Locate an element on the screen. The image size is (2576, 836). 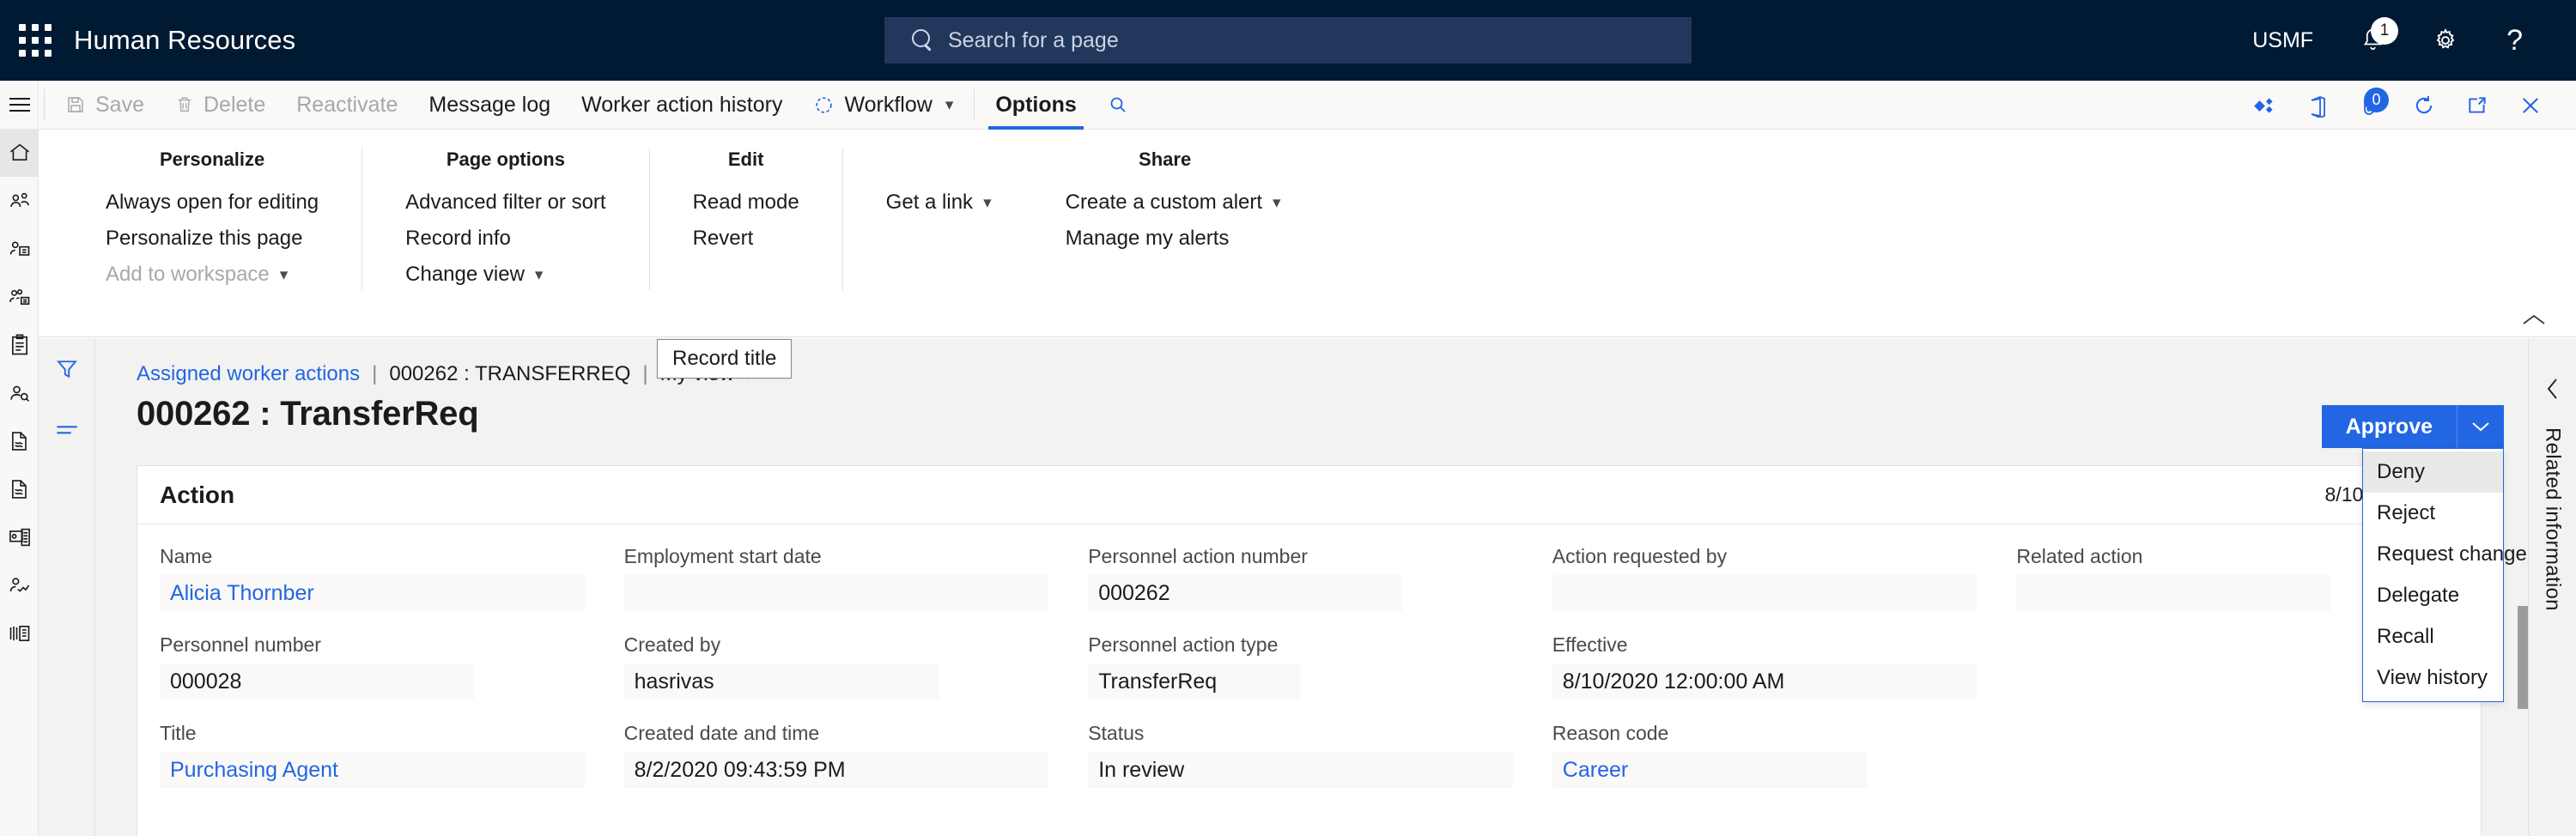
field-status: Status In review is located at coordinates (1320, 755).